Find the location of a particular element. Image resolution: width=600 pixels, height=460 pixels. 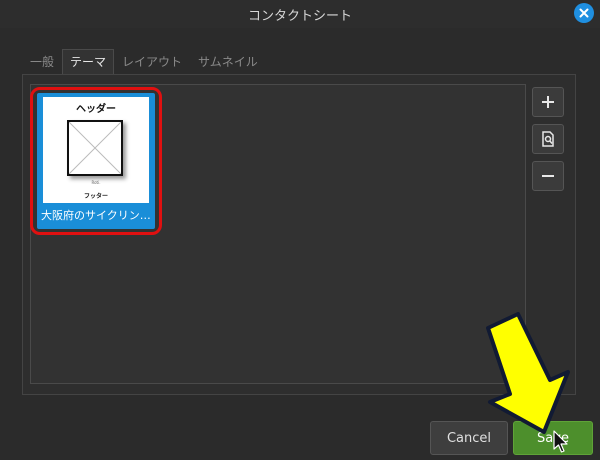

preview-theme-button is located at coordinates (548, 139).